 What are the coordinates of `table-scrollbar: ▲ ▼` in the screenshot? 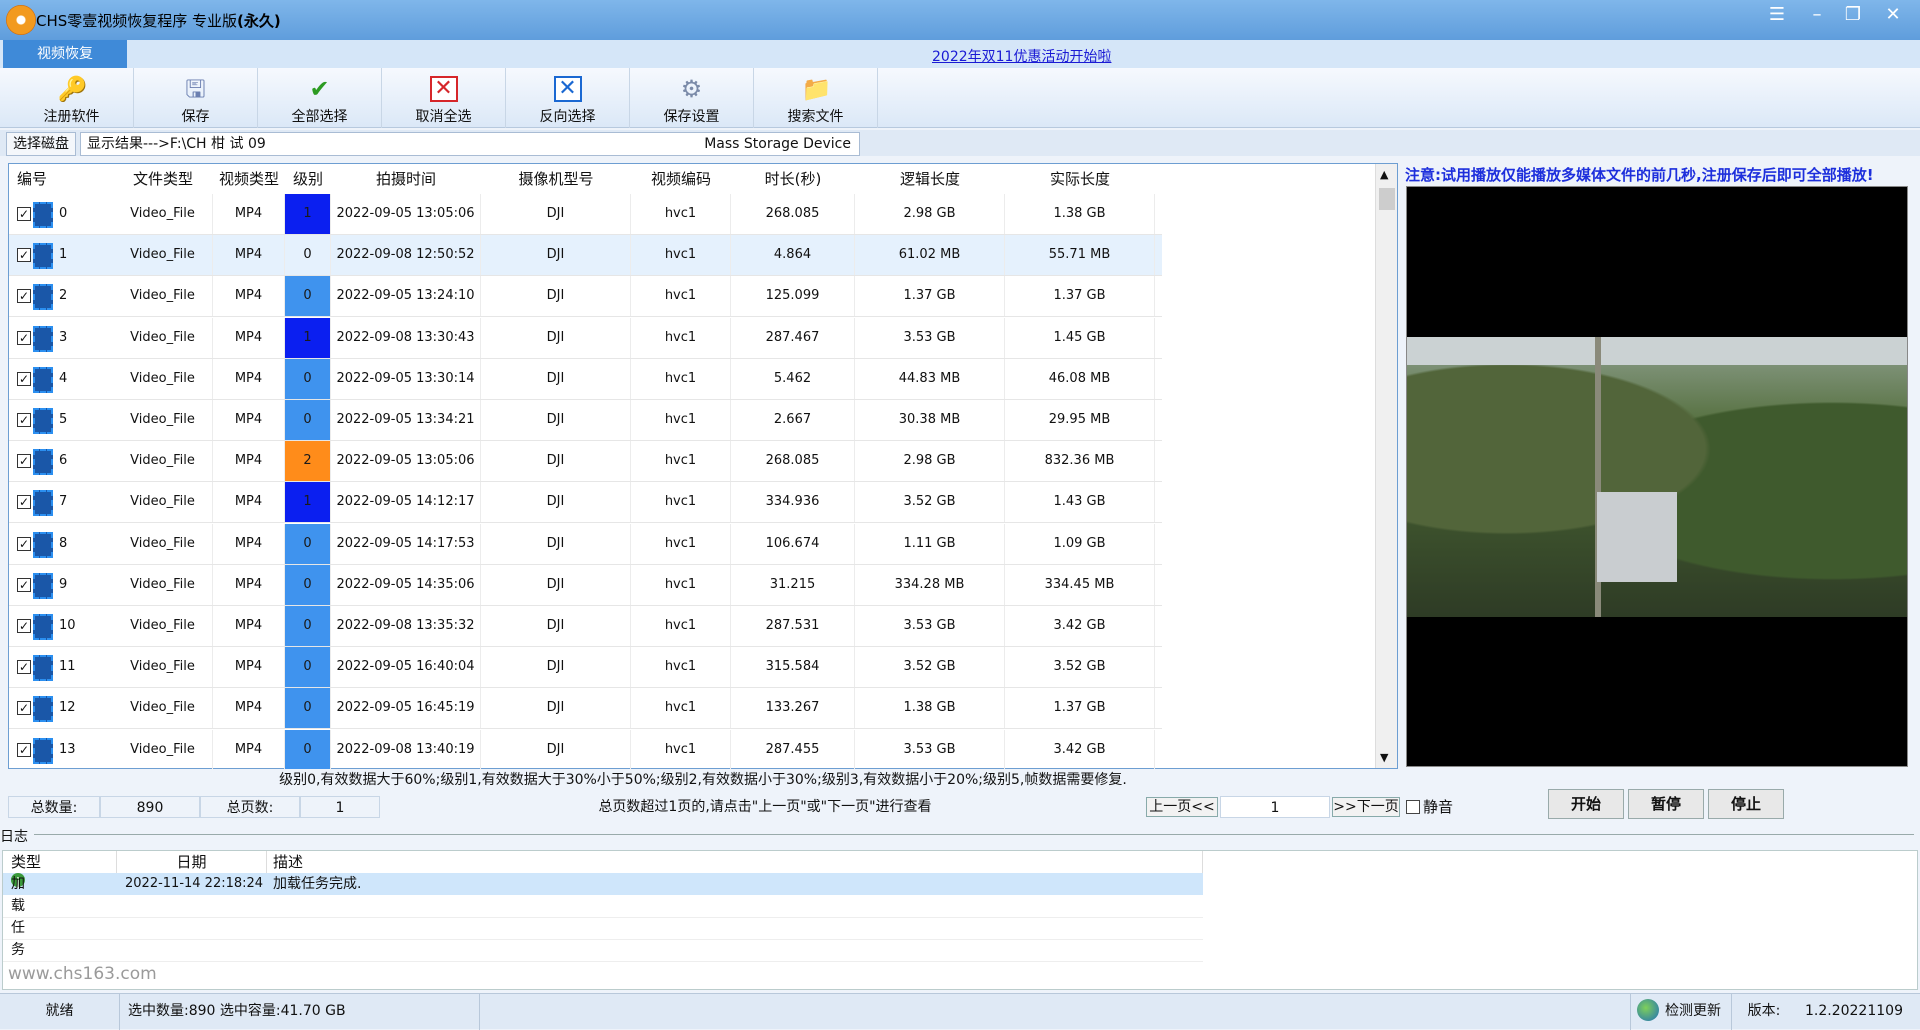 It's located at (1386, 466).